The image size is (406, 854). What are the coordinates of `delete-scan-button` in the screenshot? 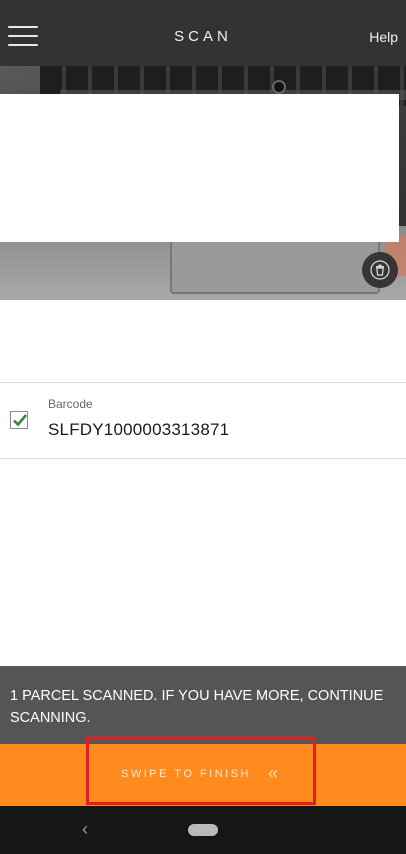 It's located at (380, 270).